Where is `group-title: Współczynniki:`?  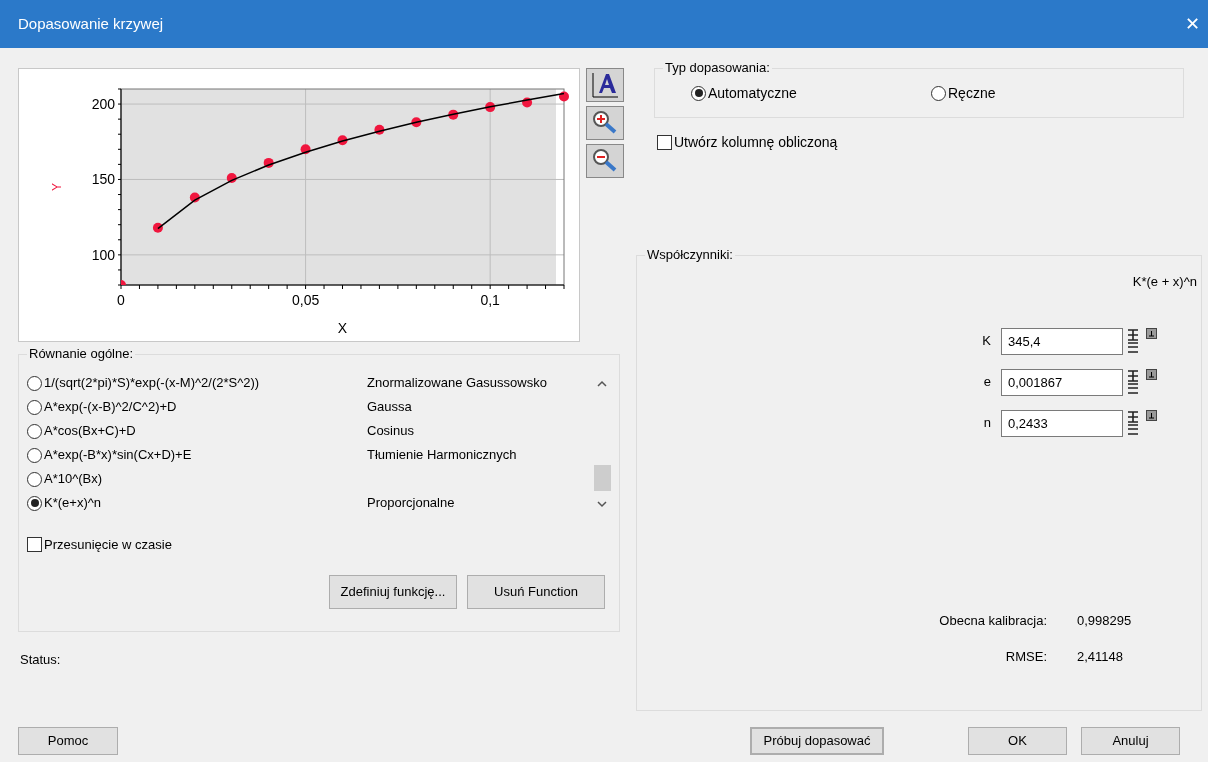 group-title: Współczynniki: is located at coordinates (690, 255).